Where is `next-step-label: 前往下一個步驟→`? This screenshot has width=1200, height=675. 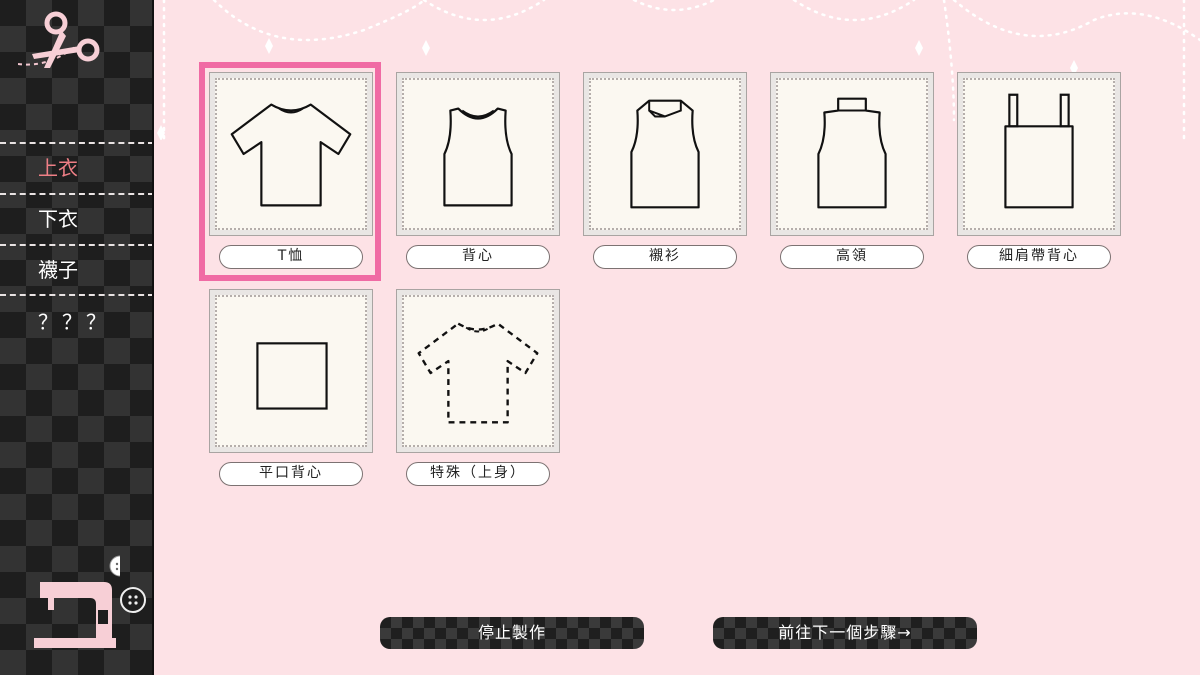
next-step-label: 前往下一個步驟→ is located at coordinates (845, 632).